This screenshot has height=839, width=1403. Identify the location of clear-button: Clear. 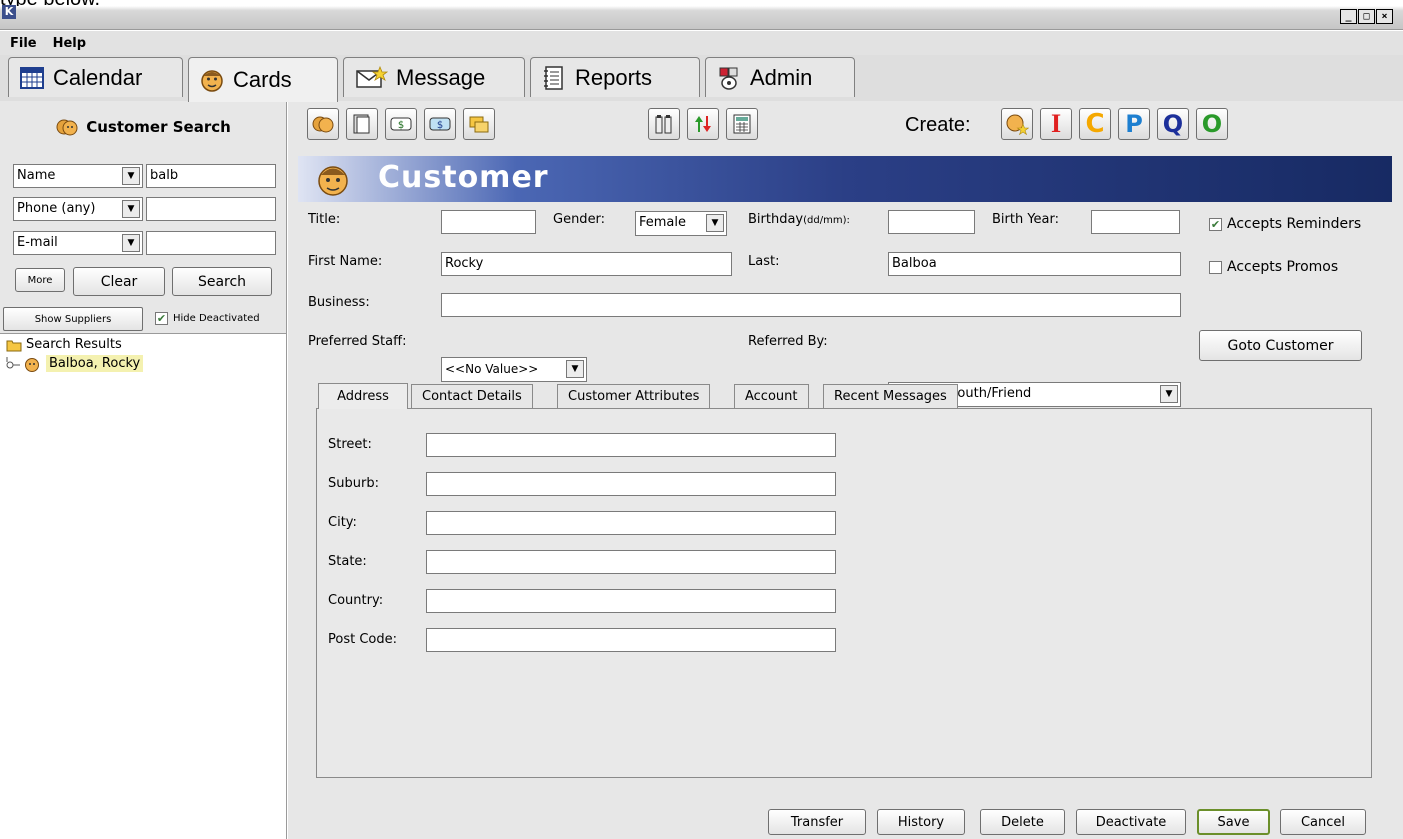
(119, 281).